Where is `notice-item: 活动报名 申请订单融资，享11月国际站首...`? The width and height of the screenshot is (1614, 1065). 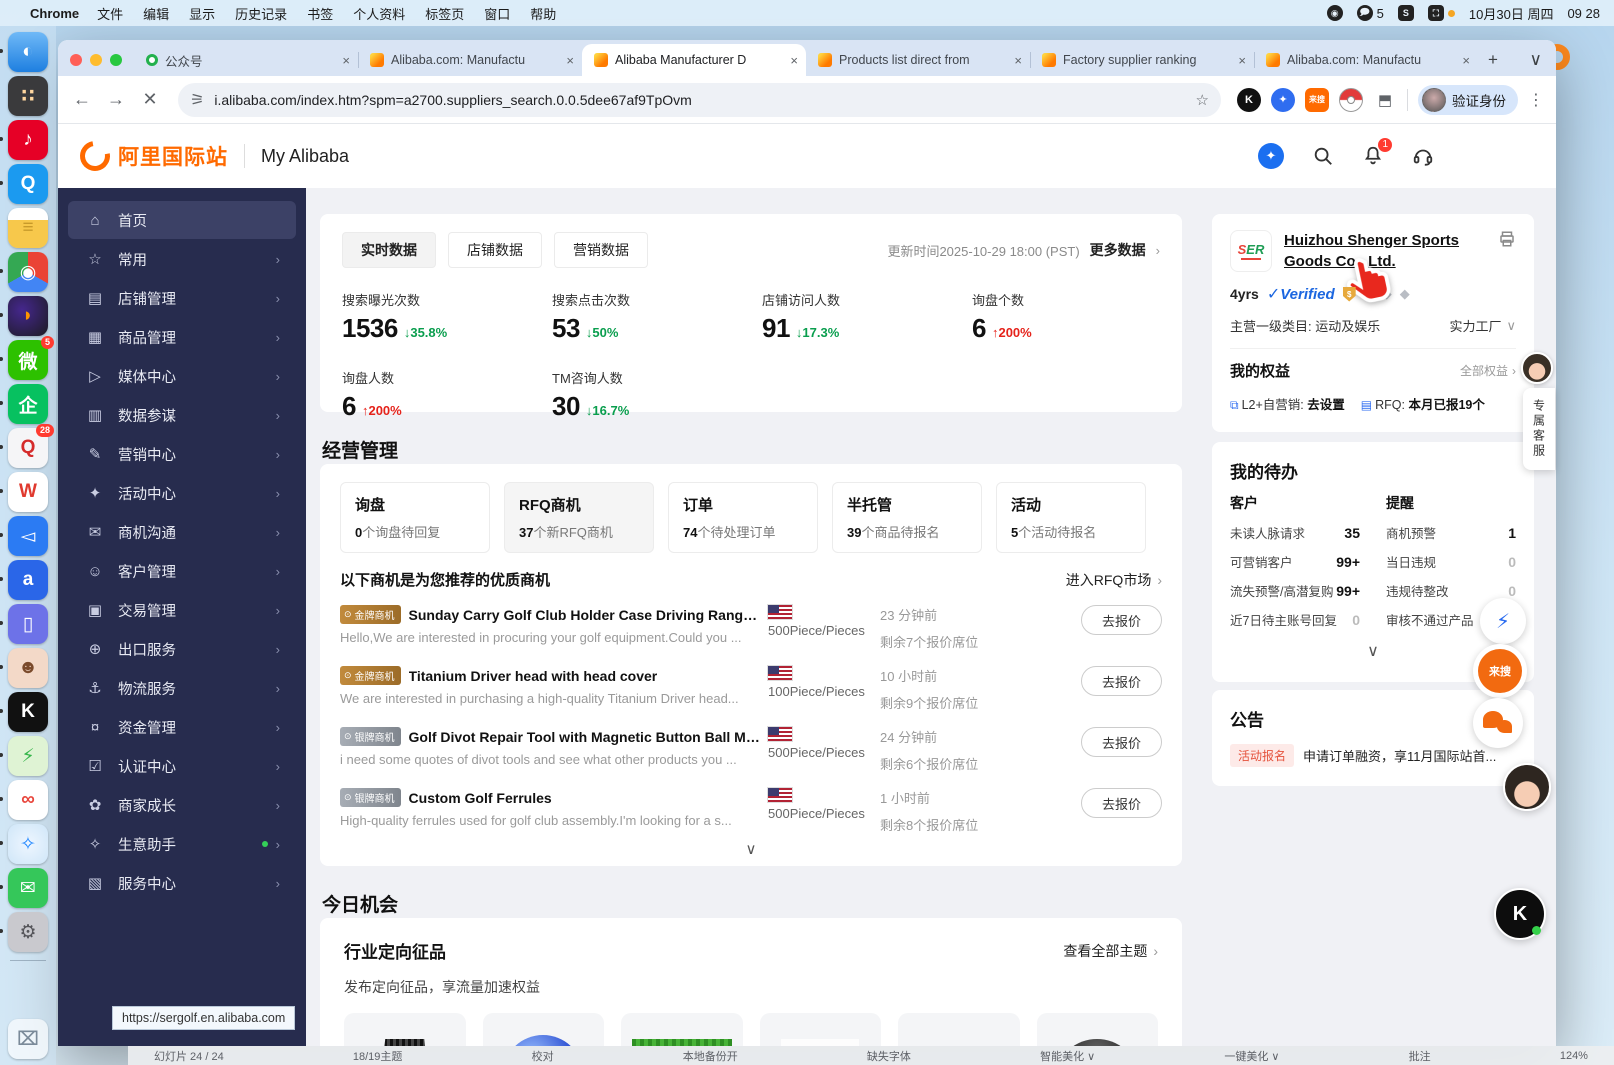
notice-item: 活动报名 申请订单融资，享11月国际站首... is located at coordinates (1373, 755).